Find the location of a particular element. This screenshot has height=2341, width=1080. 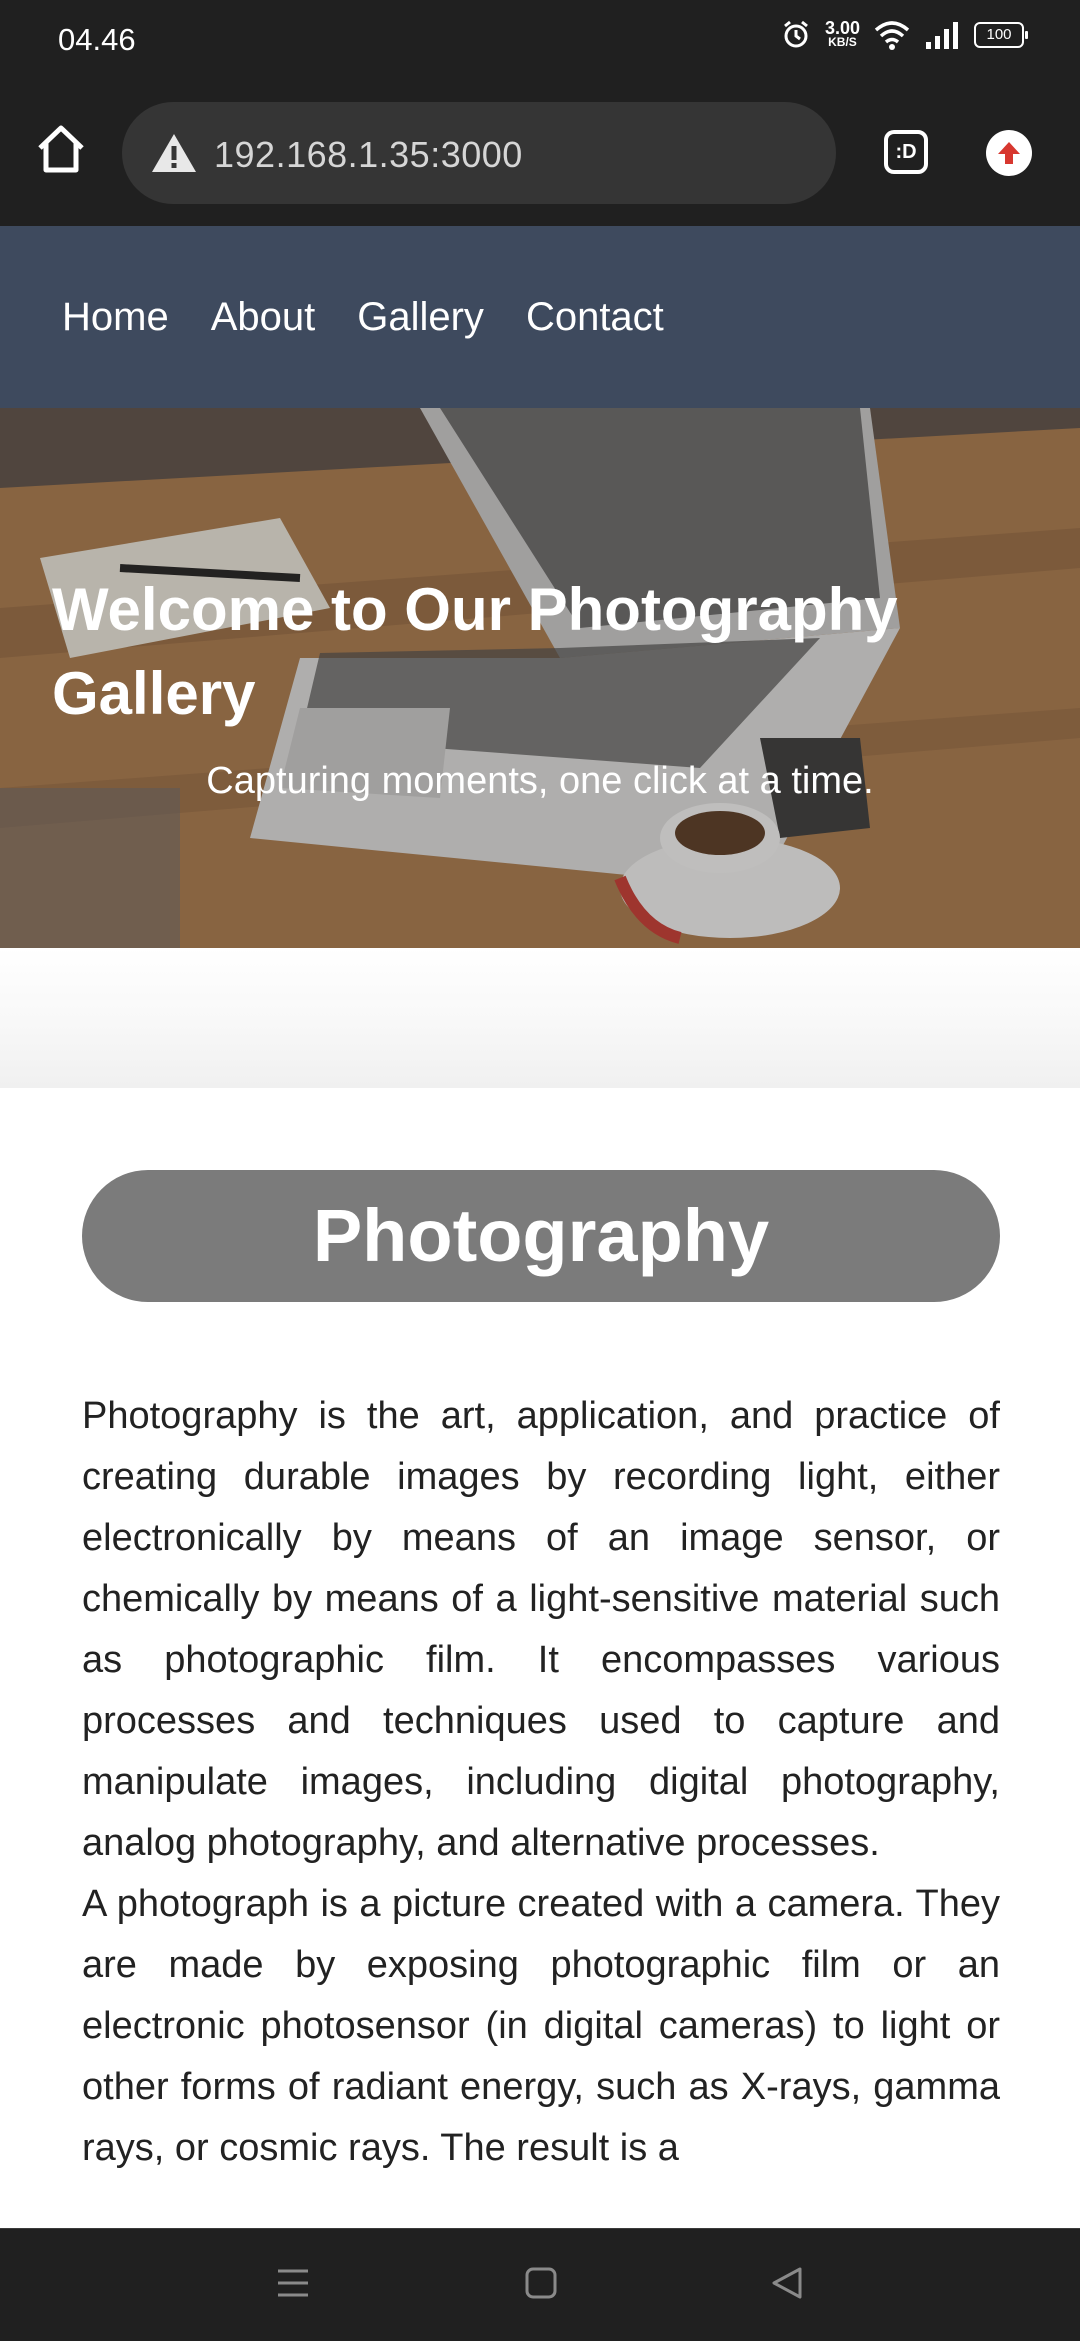

upload-icon is located at coordinates (1009, 153).